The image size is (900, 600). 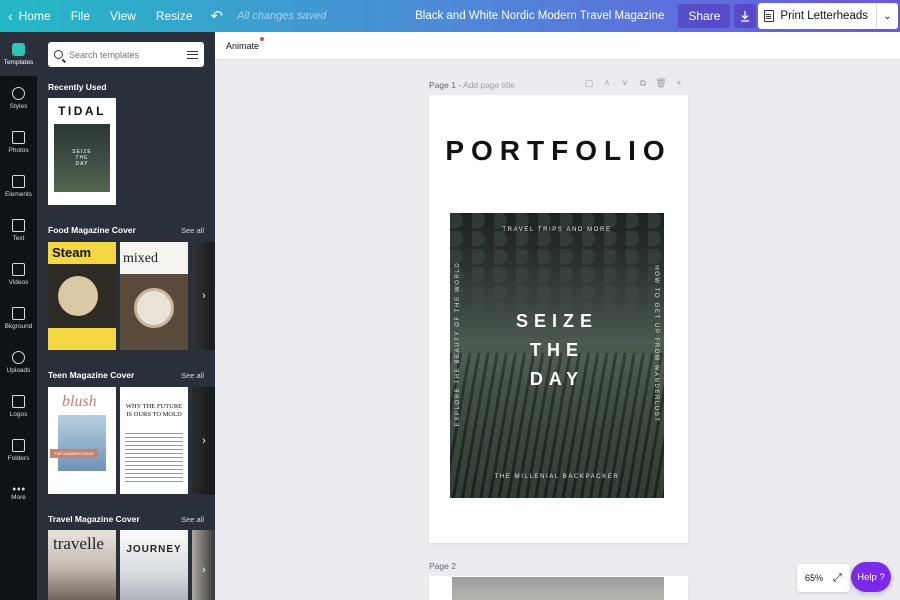 I want to click on templates-icon, so click(x=18, y=49).